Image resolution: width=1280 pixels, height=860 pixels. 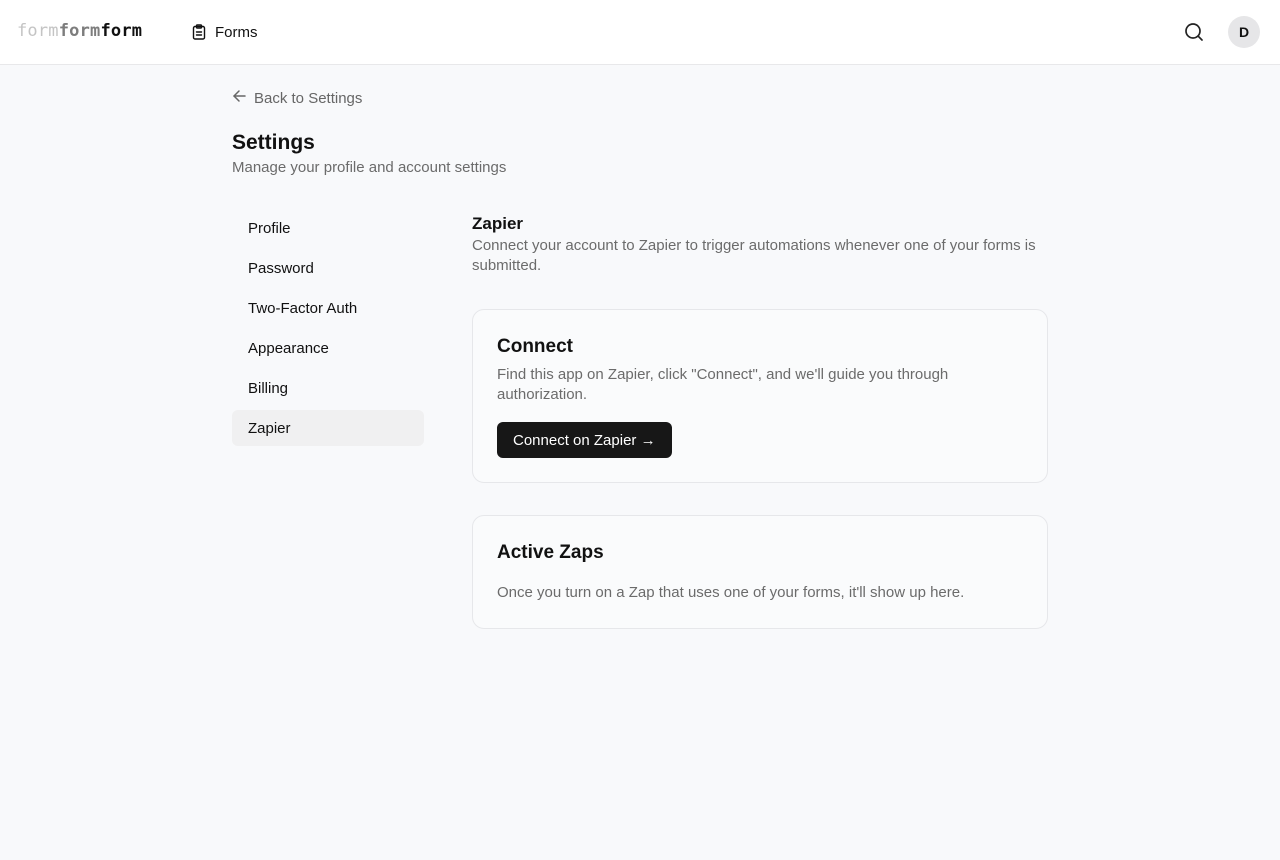 What do you see at coordinates (328, 228) in the screenshot?
I see `sidebar-item-profile: Profile` at bounding box center [328, 228].